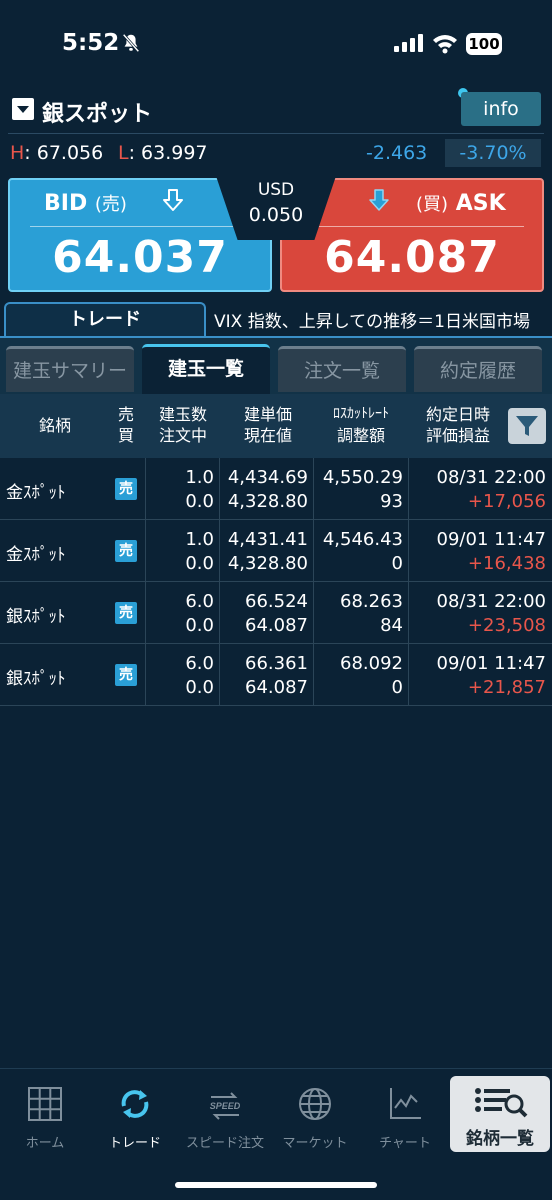 The image size is (552, 1200). I want to click on low-value: : 63.997, so click(168, 153).